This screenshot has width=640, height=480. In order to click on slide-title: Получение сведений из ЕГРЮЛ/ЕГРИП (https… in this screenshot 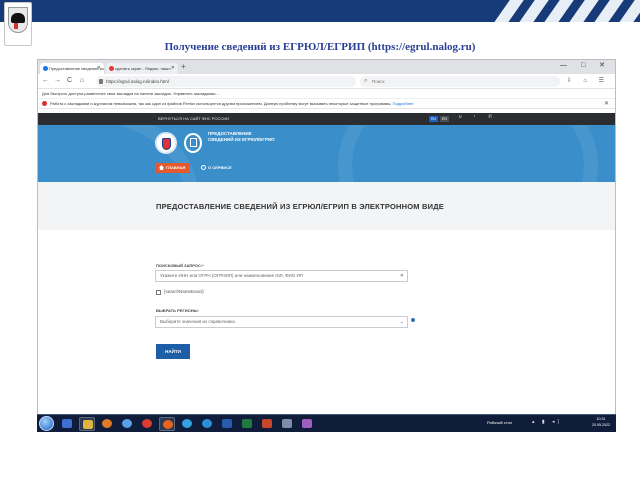, I will do `click(320, 47)`.